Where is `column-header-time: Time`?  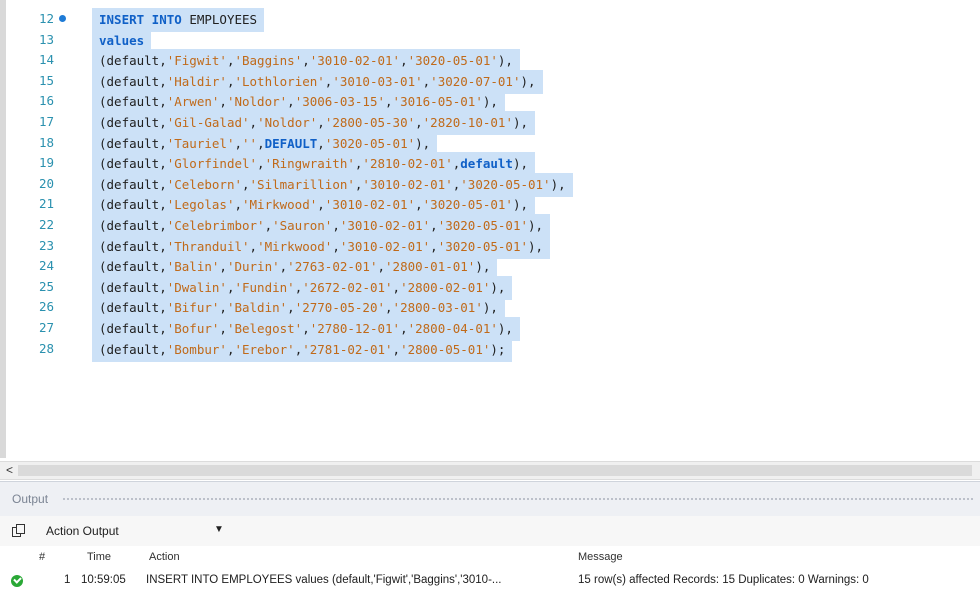
column-header-time: Time is located at coordinates (99, 559).